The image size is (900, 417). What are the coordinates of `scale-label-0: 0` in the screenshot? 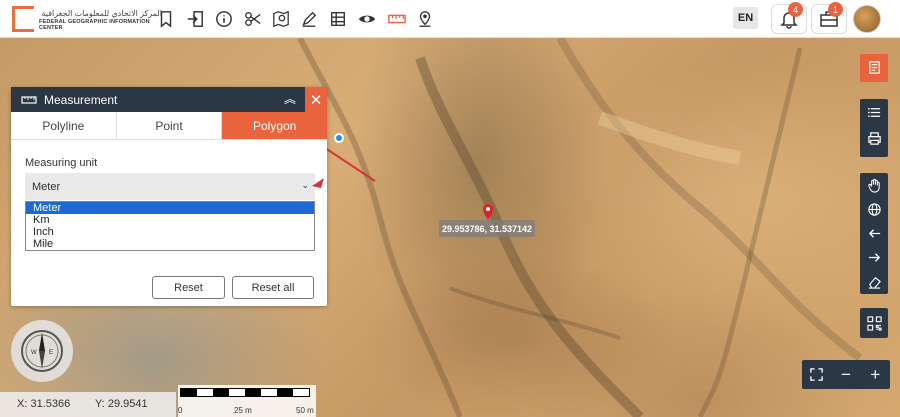 It's located at (180, 410).